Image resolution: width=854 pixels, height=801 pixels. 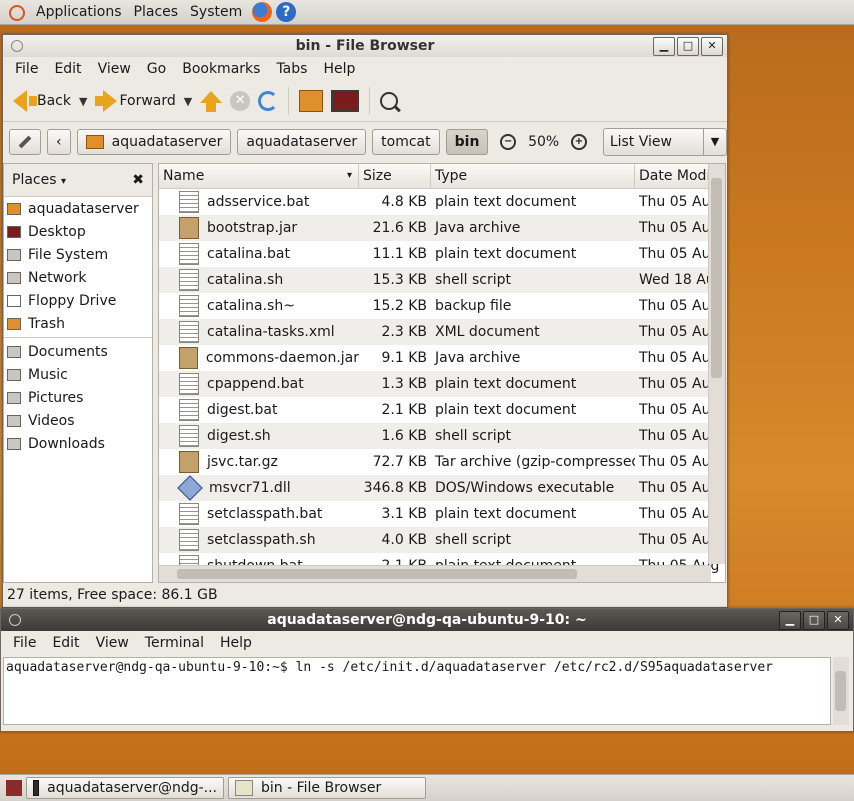 I want to click on table-row: digest.sh 1.6 KB shell script Thu 05 Aug, so click(x=442, y=436).